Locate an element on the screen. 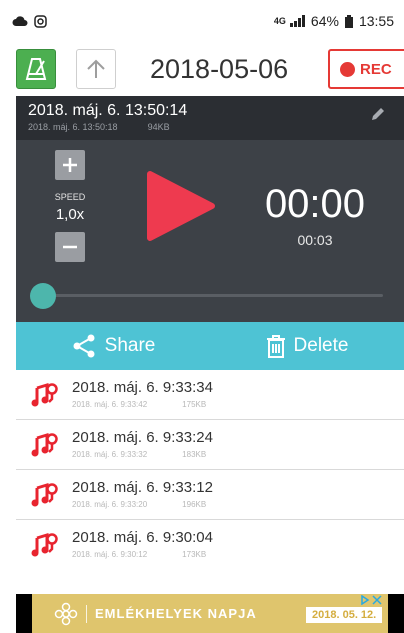 The width and height of the screenshot is (404, 633). record-label: REC is located at coordinates (376, 69).